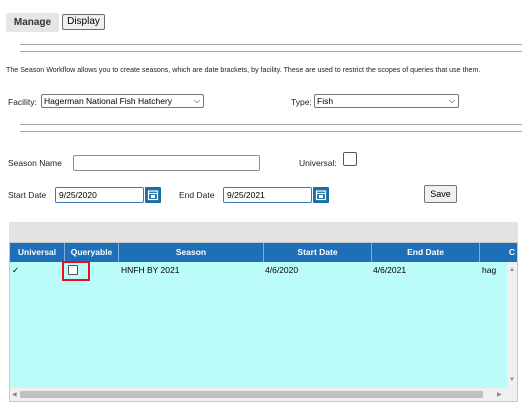 Image resolution: width=528 pixels, height=416 pixels. Describe the element at coordinates (150, 270) in the screenshot. I see `cell-season: HNFH BY 2021` at that location.